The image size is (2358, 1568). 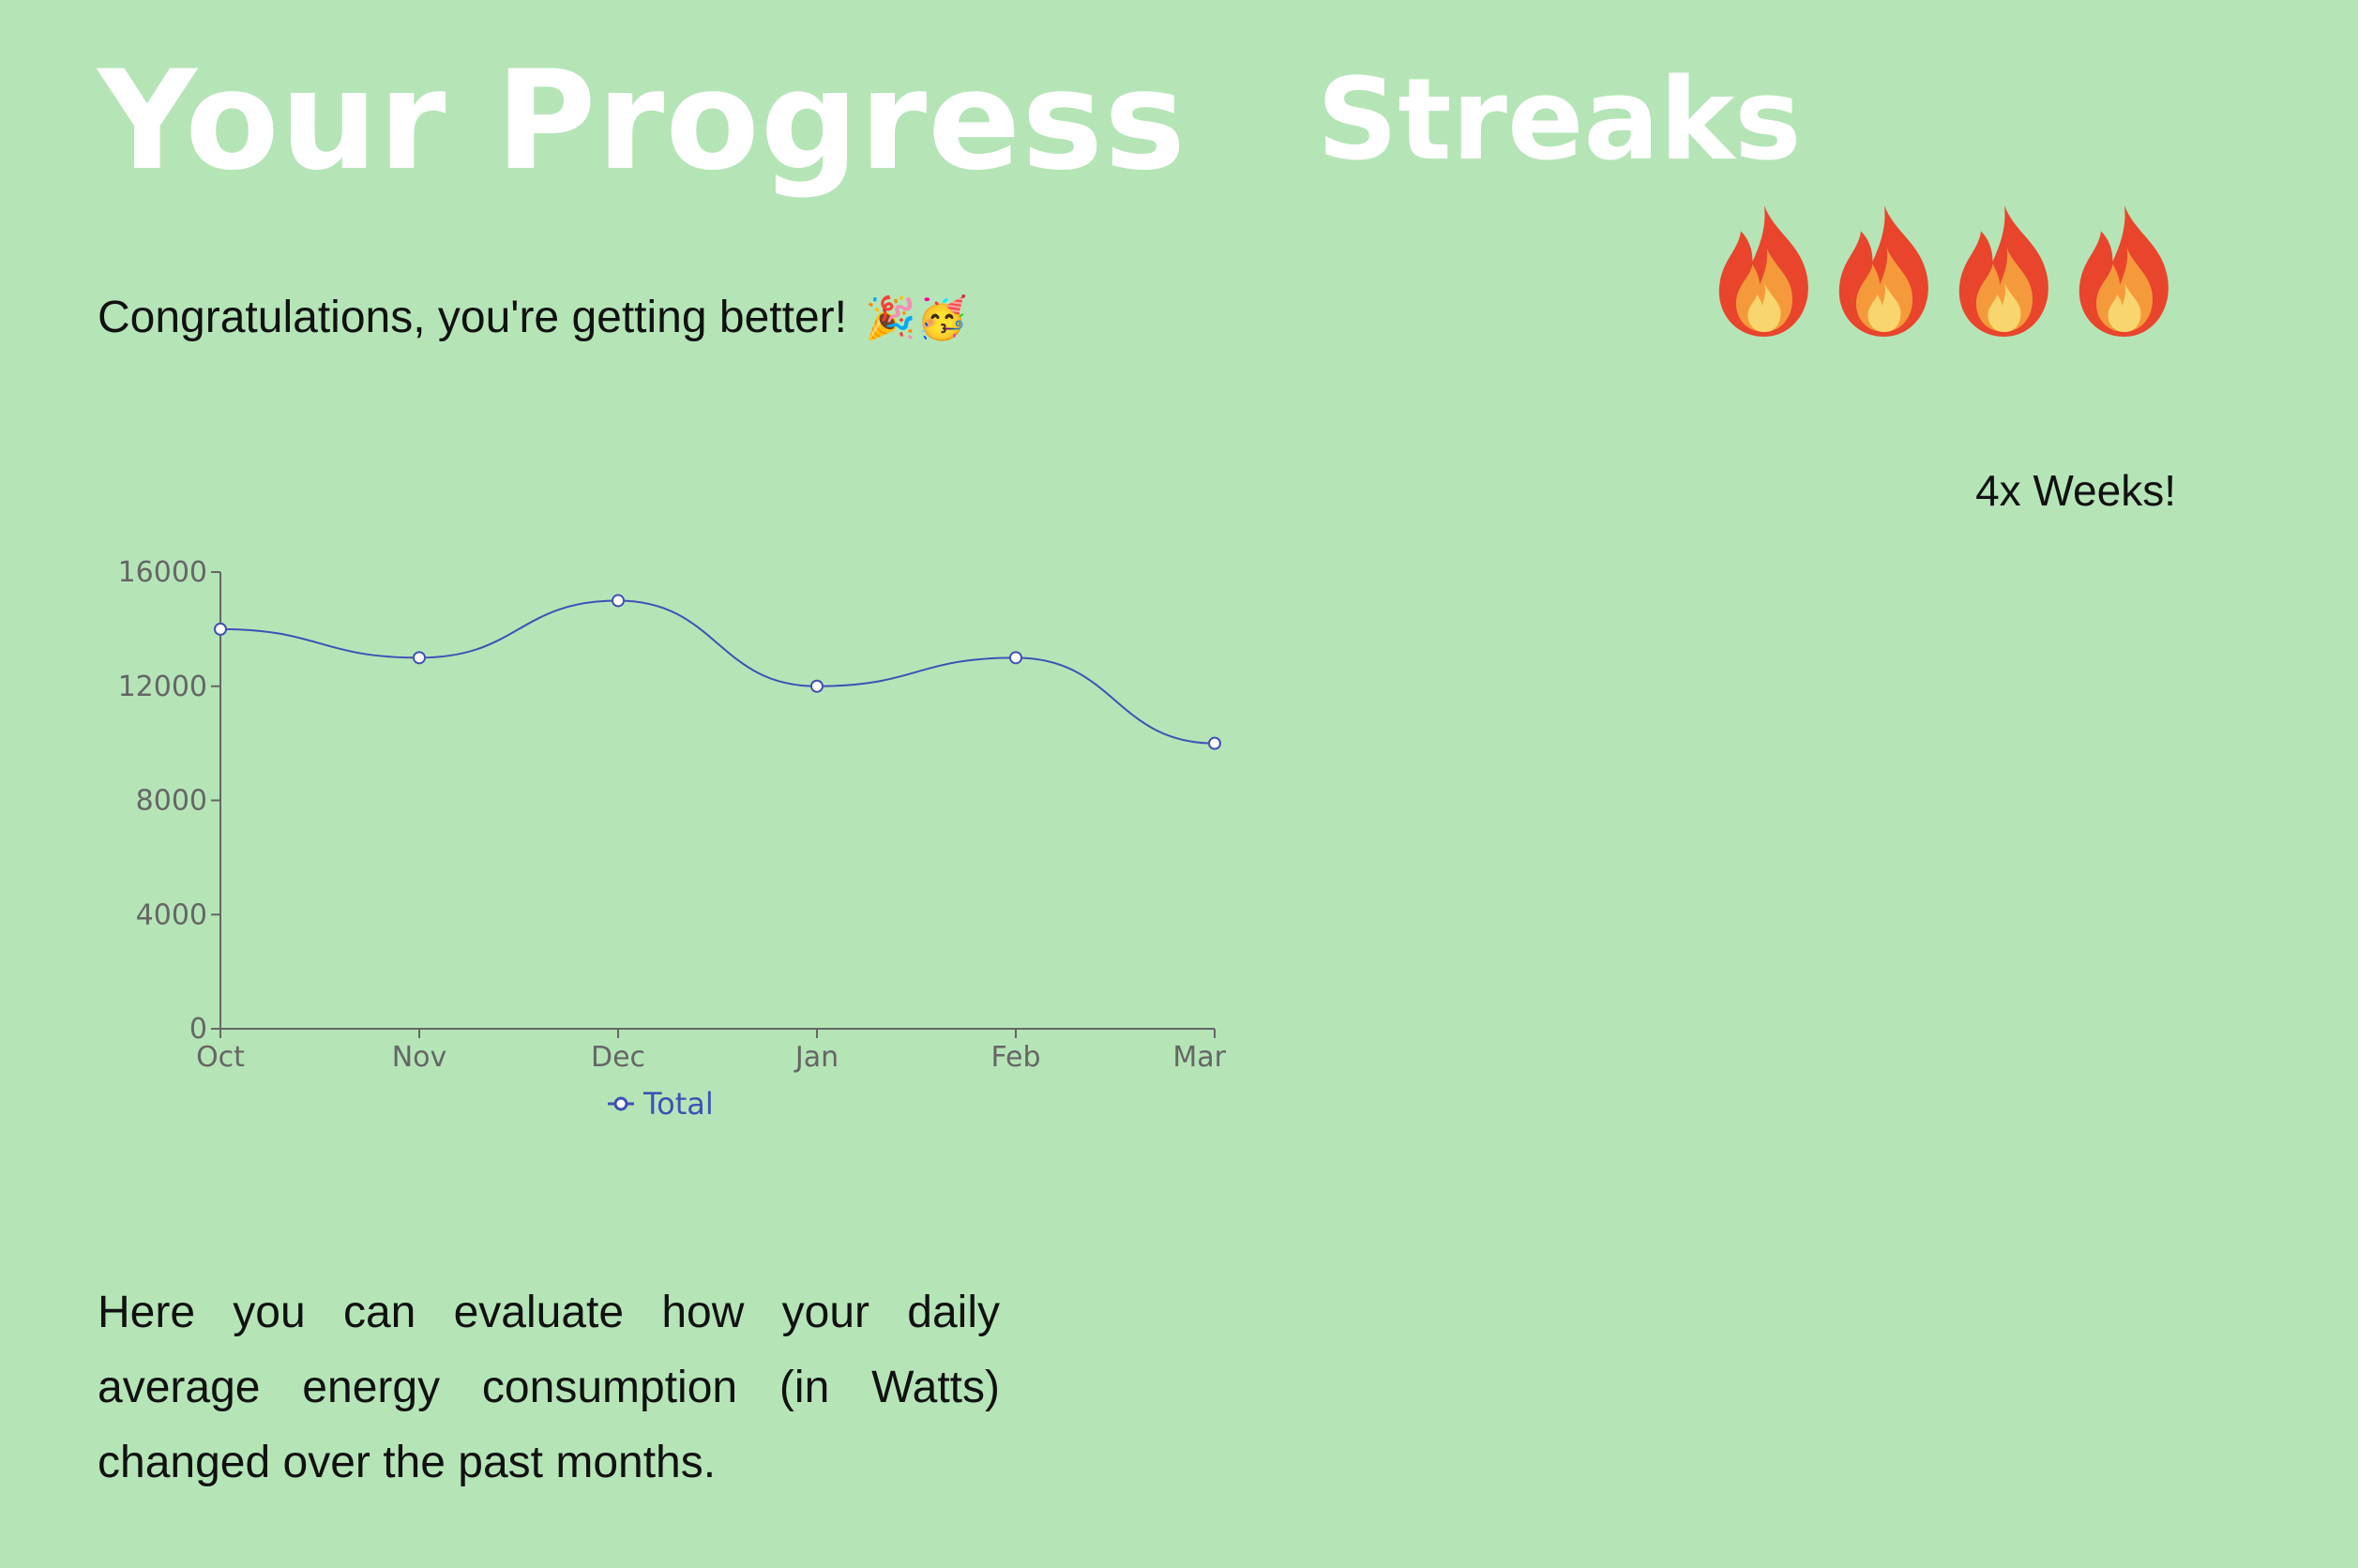 I want to click on y-tick-label: 4000, so click(x=172, y=914).